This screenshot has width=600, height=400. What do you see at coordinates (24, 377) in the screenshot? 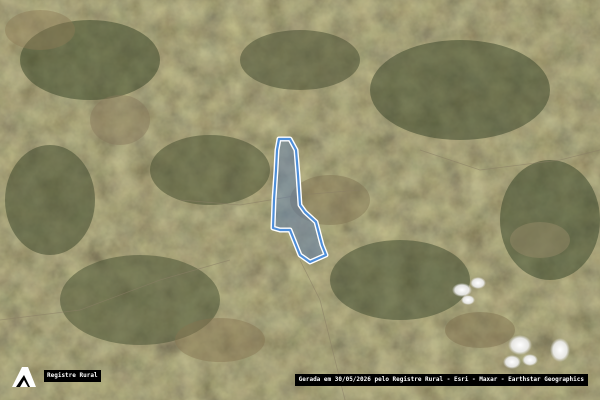
I see `registre-rural-logo-icon` at bounding box center [24, 377].